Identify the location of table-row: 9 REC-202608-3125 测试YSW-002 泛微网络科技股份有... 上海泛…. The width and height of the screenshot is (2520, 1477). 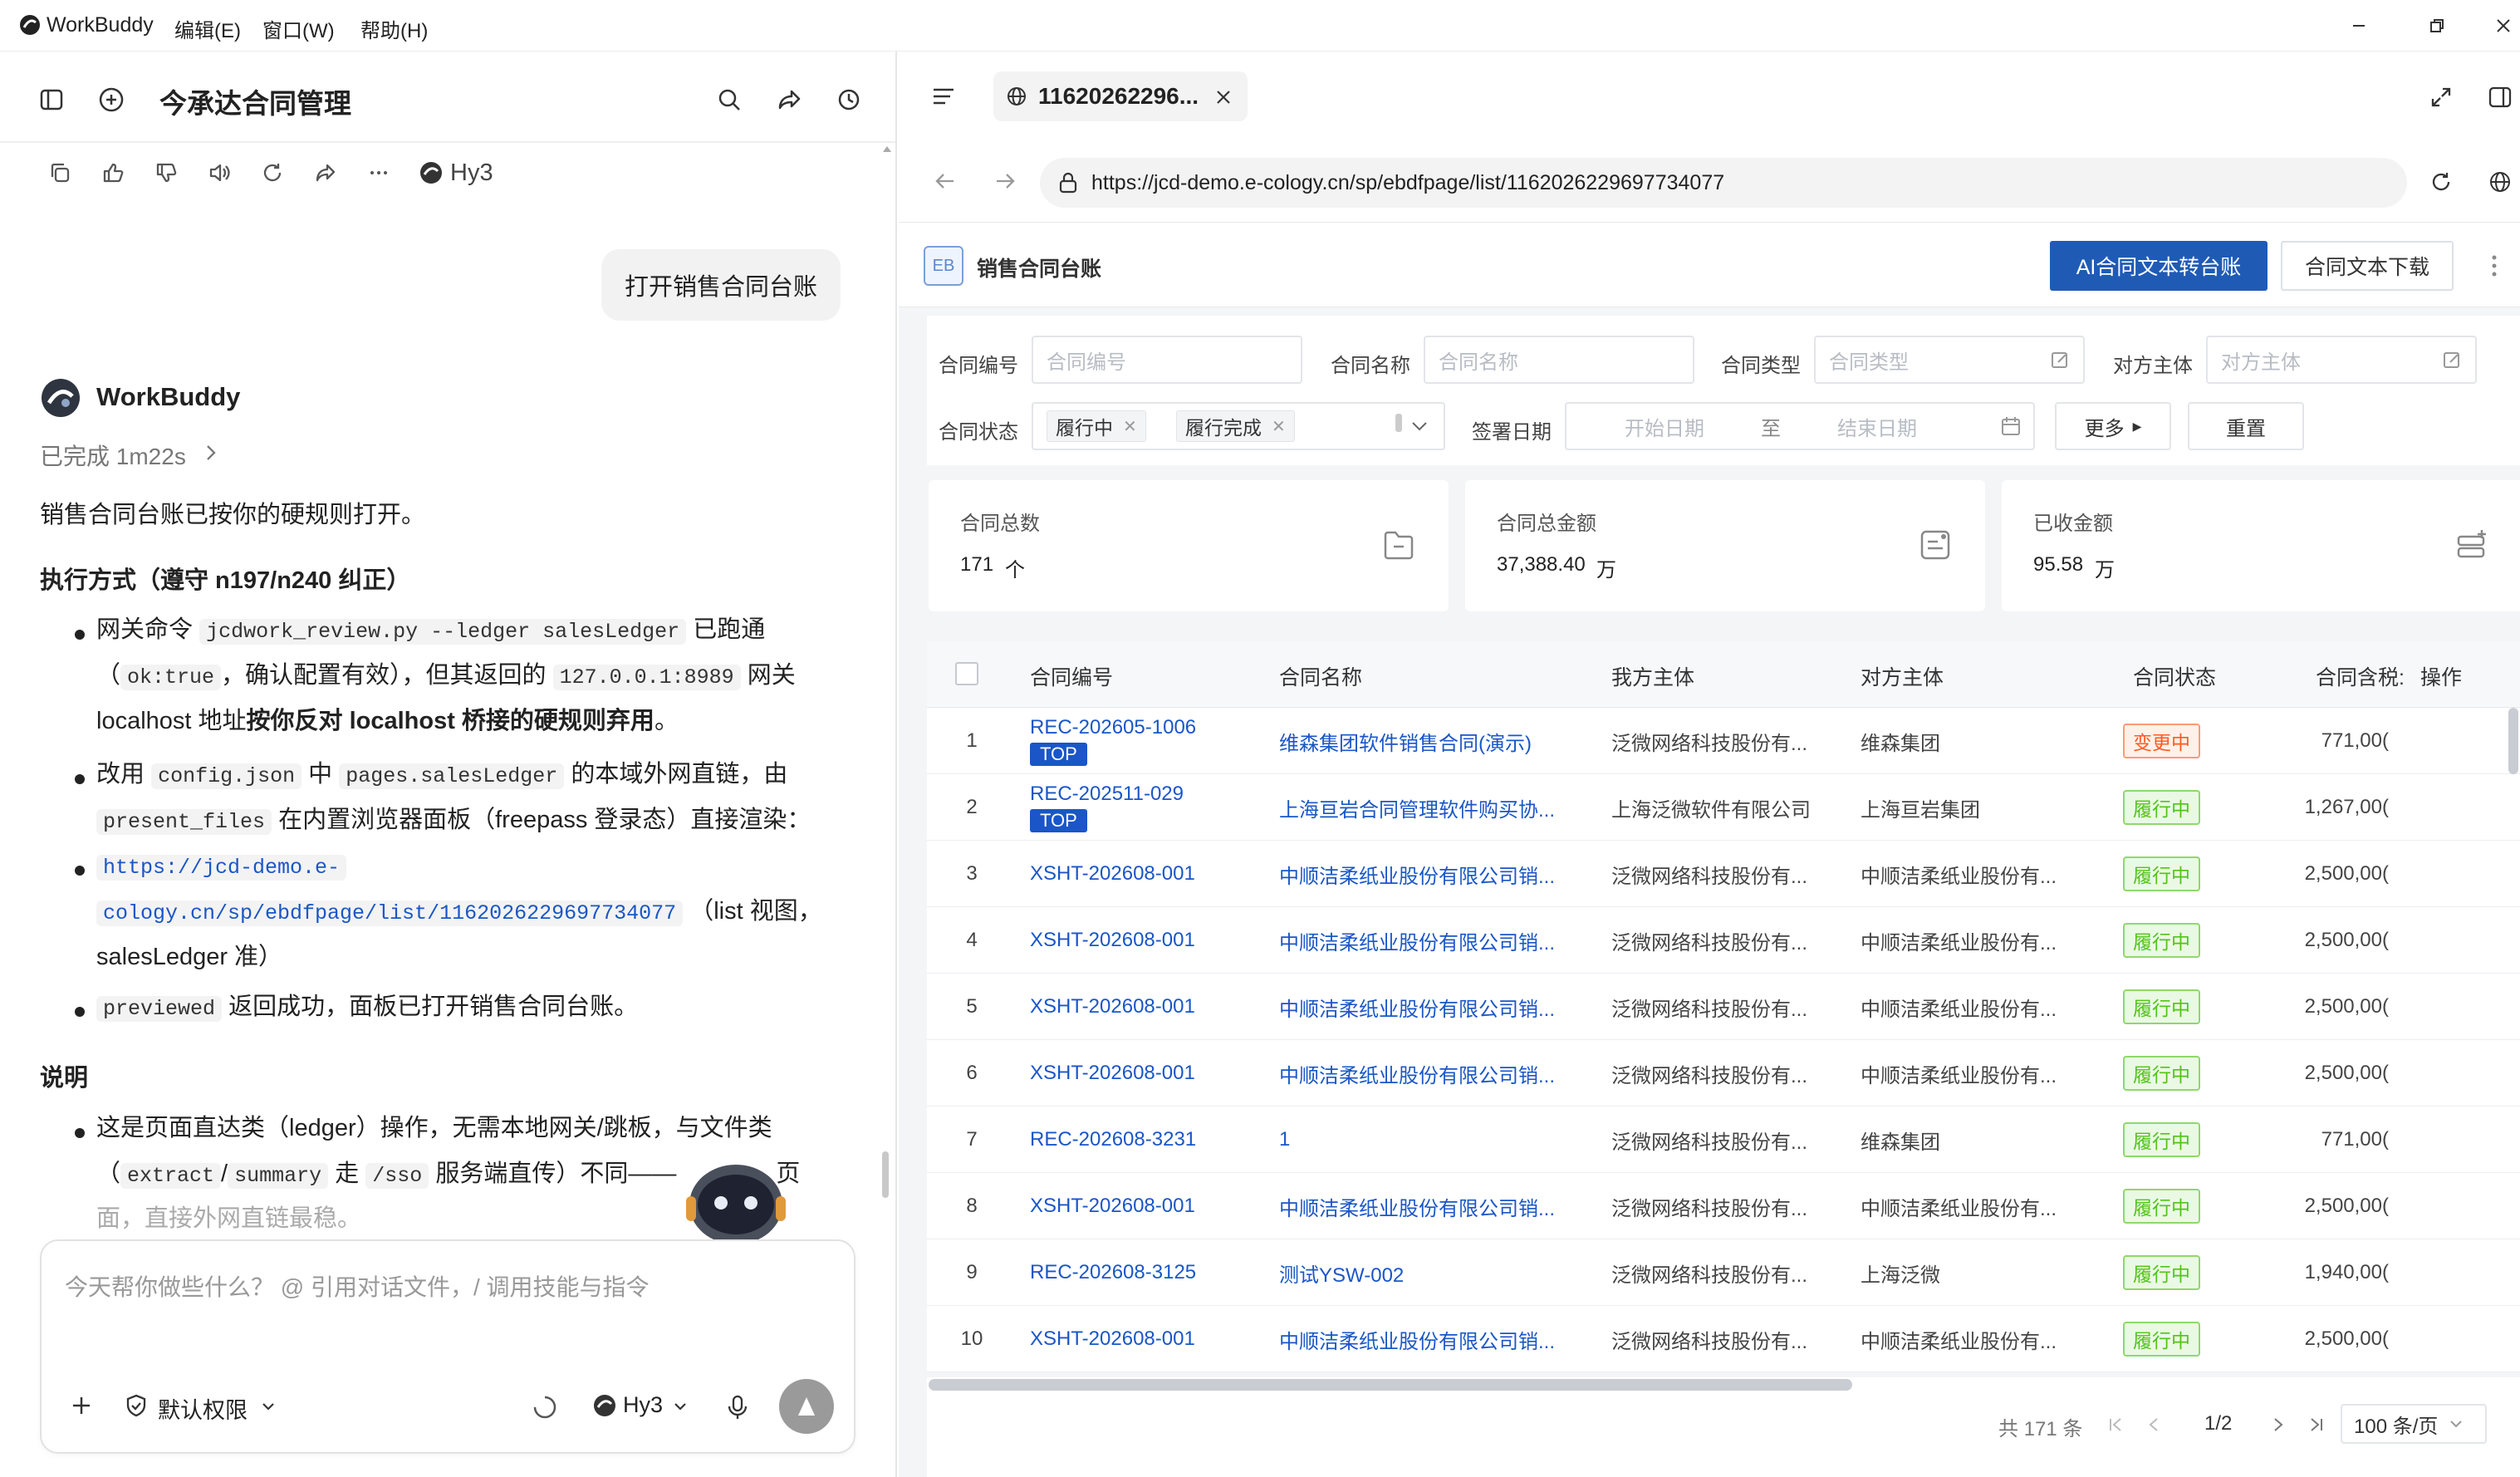
(1723, 1272).